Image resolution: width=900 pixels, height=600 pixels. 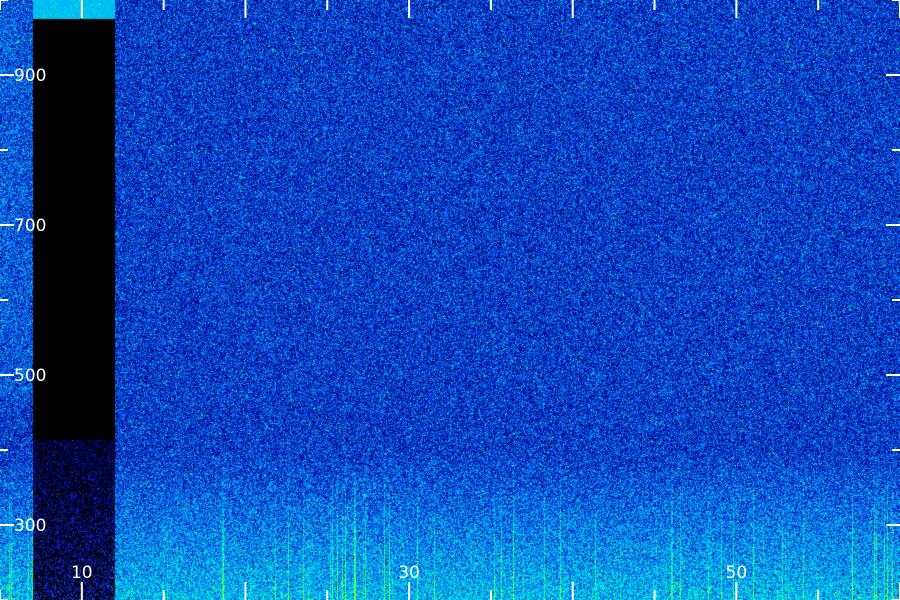 What do you see at coordinates (82, 573) in the screenshot?
I see `x-tick-label: 10` at bounding box center [82, 573].